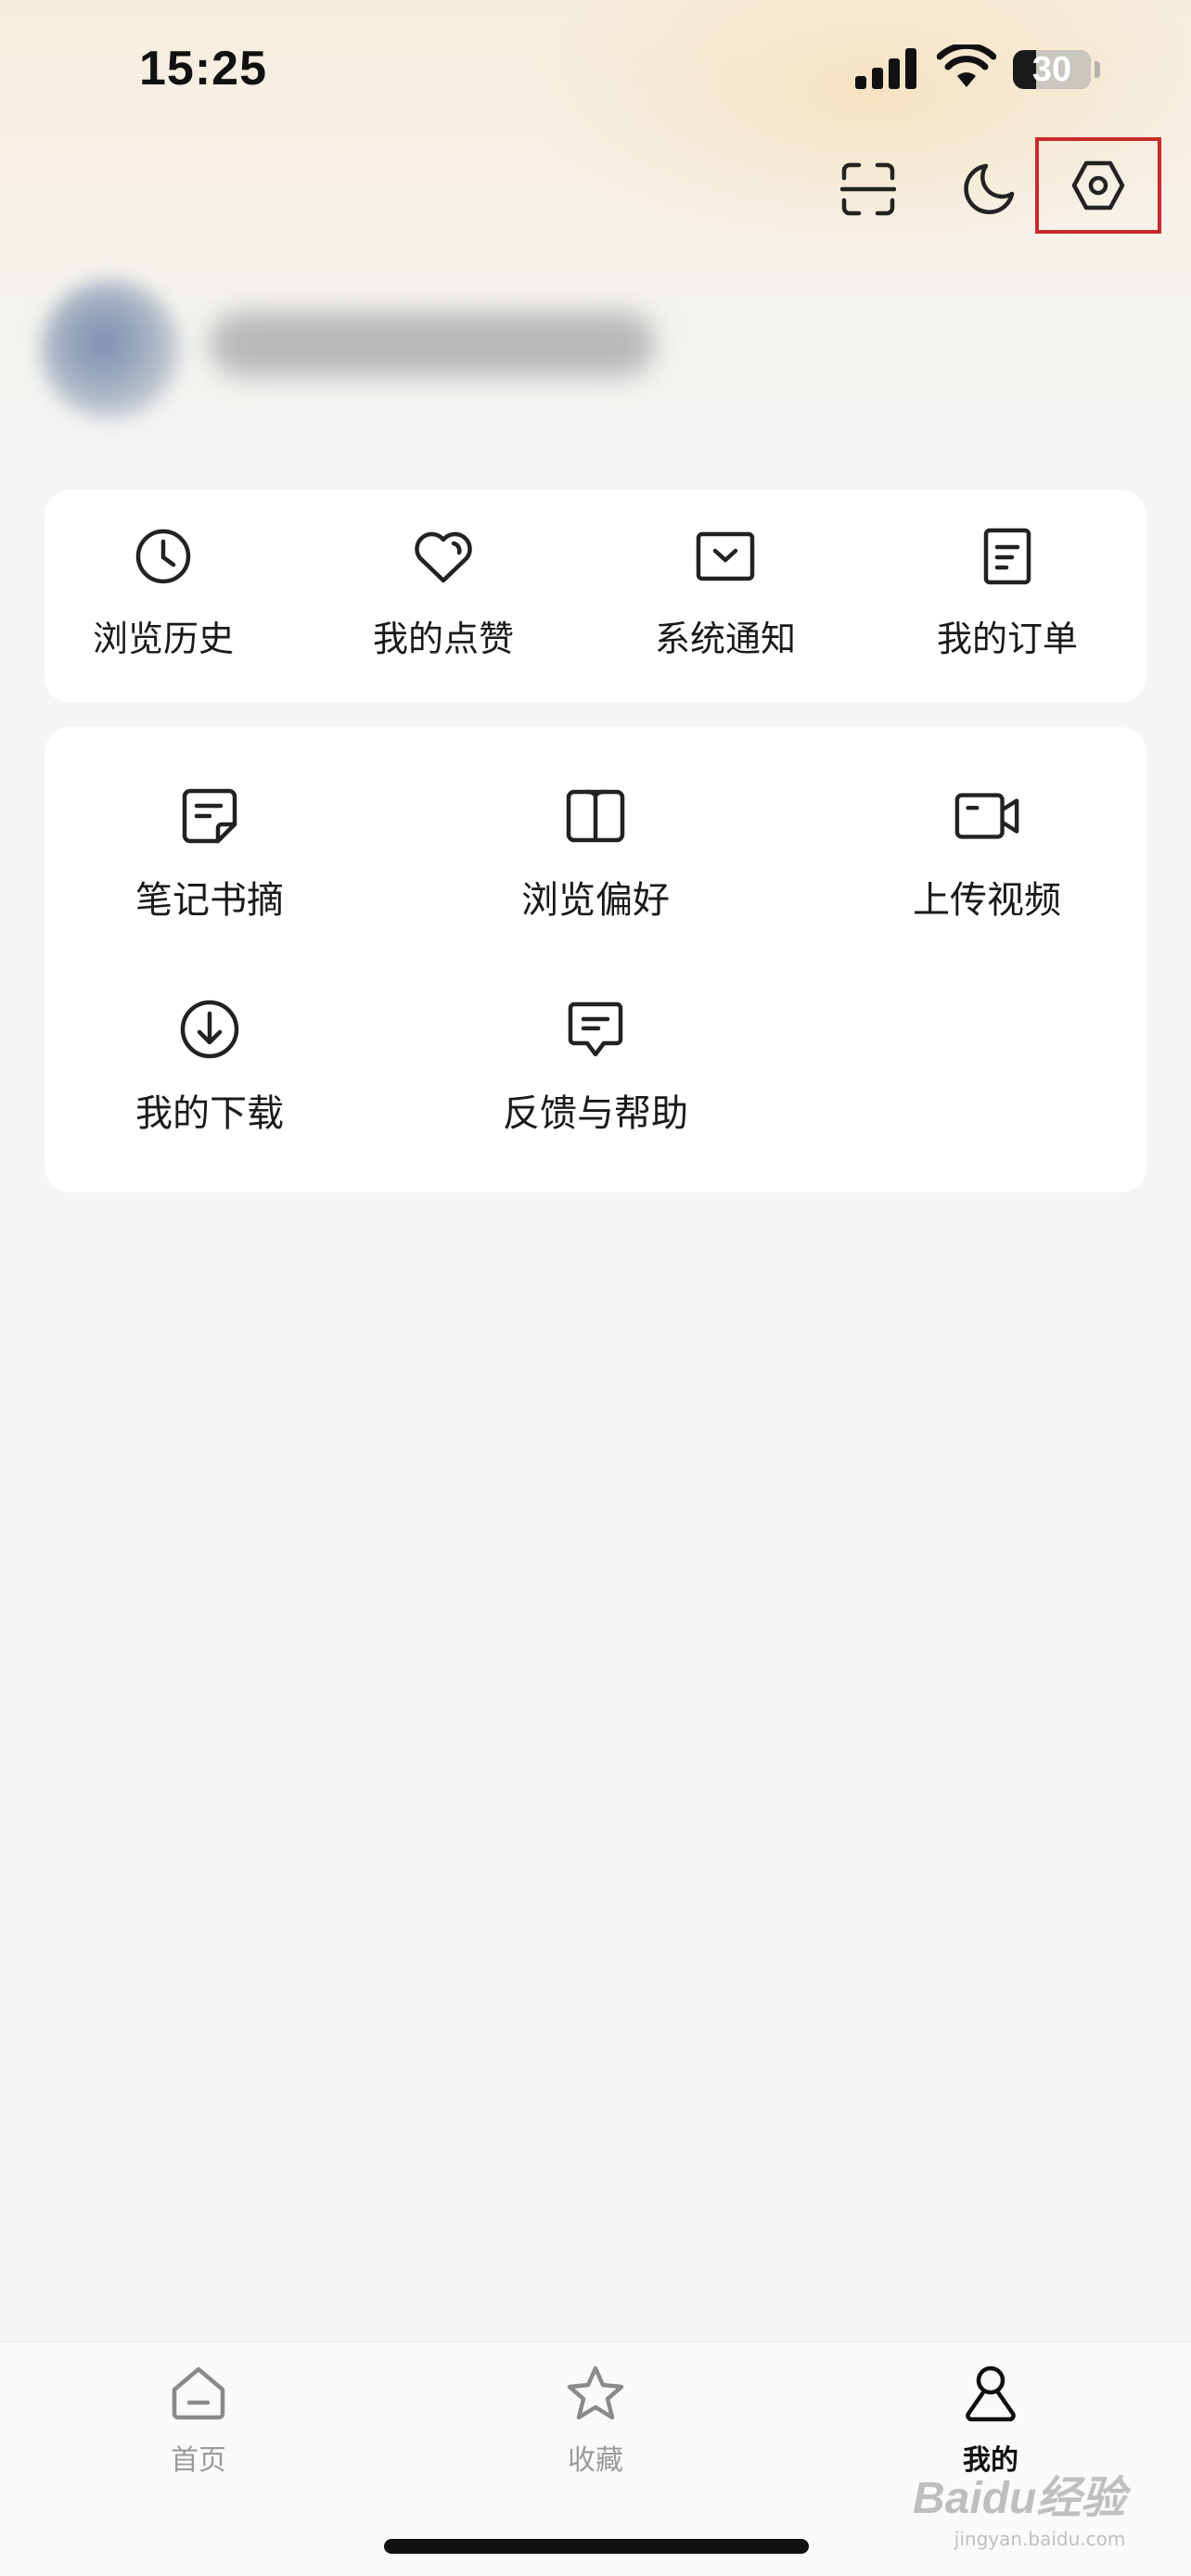 Image resolution: width=1191 pixels, height=2576 pixels. I want to click on tool-label: 反馈与帮助, so click(595, 1113).